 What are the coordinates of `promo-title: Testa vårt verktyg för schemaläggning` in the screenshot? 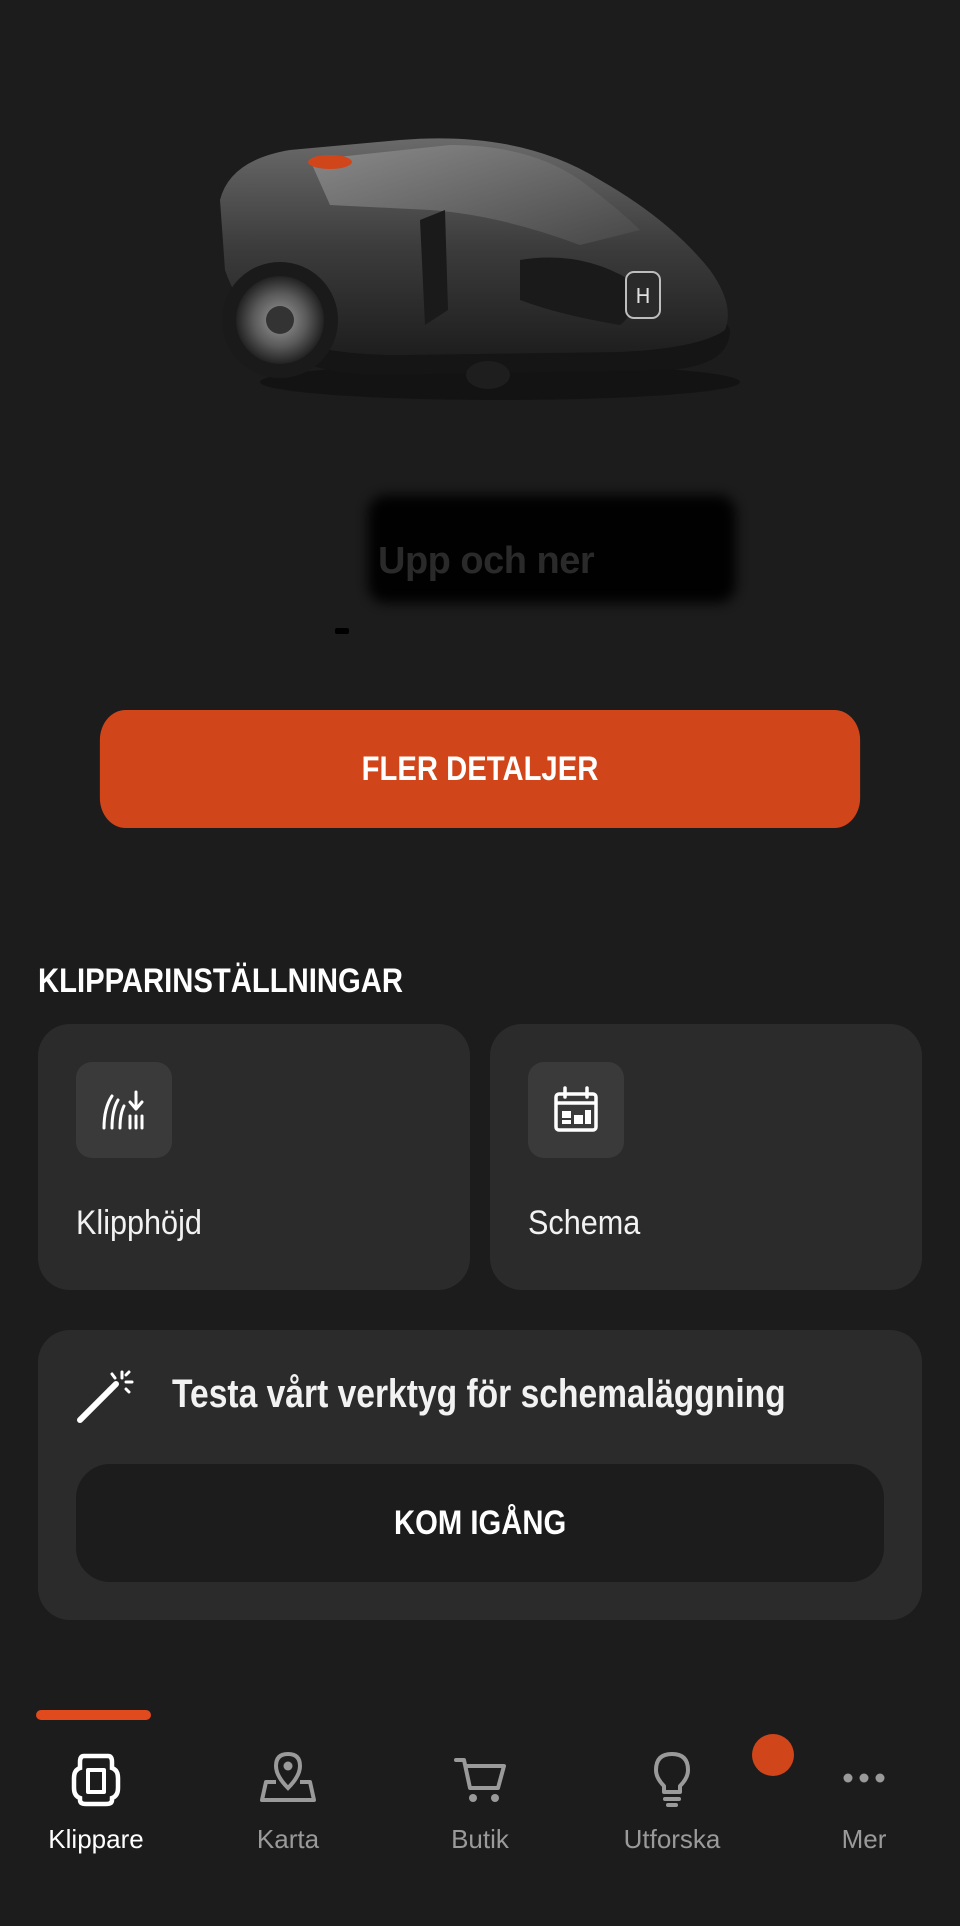 It's located at (479, 1394).